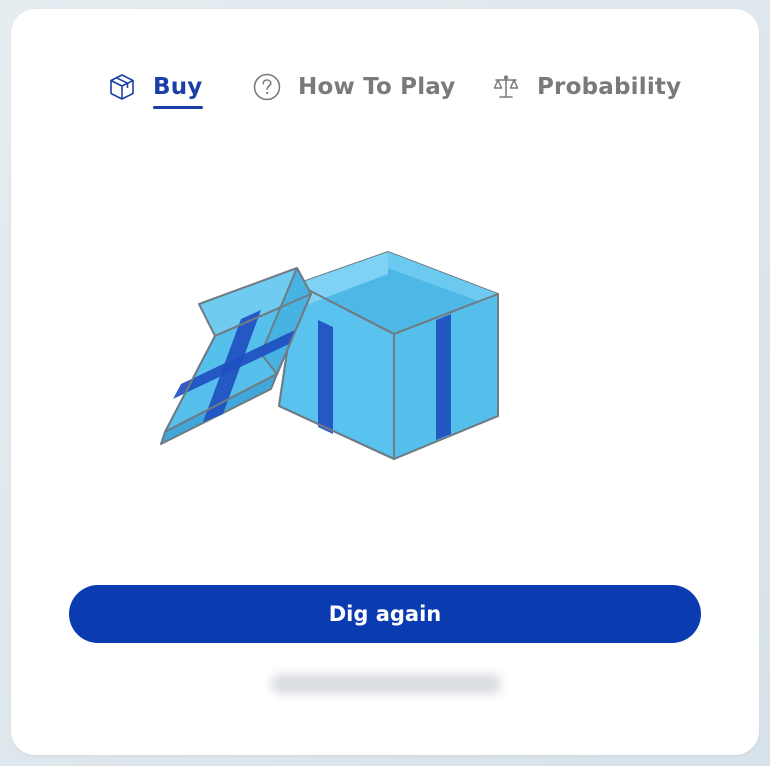  Describe the element at coordinates (506, 87) in the screenshot. I see `scale-icon` at that location.